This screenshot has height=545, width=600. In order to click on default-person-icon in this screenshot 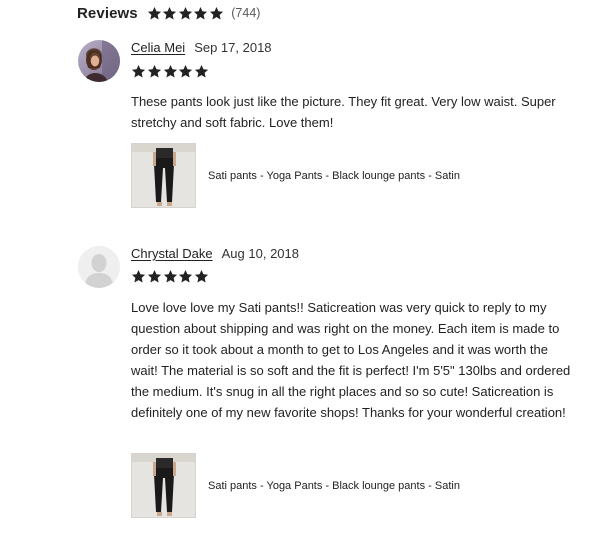, I will do `click(99, 267)`.